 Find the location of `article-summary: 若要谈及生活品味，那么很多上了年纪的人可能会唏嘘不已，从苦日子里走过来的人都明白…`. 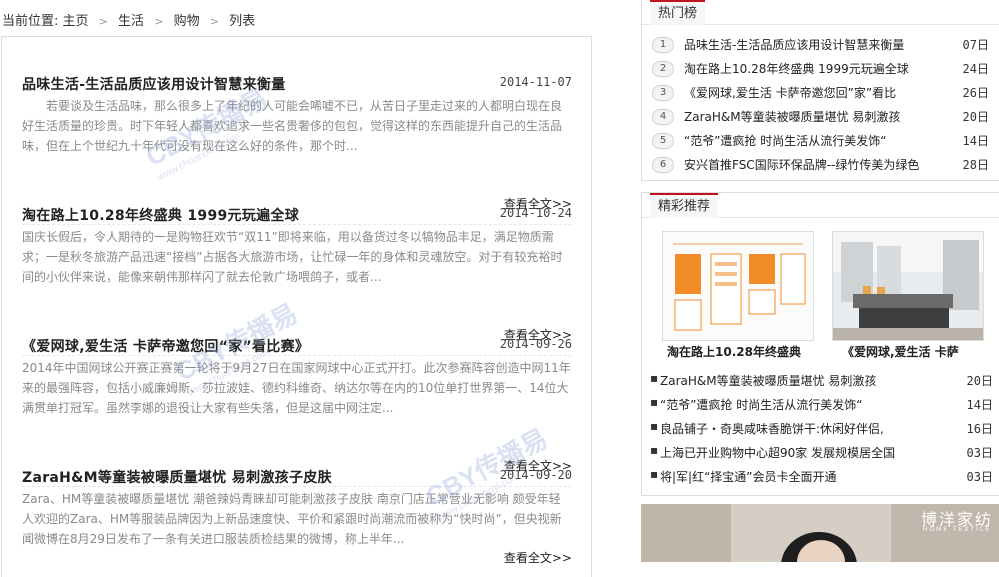

article-summary: 若要谈及生活品味，那么很多上了年纪的人可能会唏嘘不已，从苦日子里走过来的人都明白… is located at coordinates (292, 126).